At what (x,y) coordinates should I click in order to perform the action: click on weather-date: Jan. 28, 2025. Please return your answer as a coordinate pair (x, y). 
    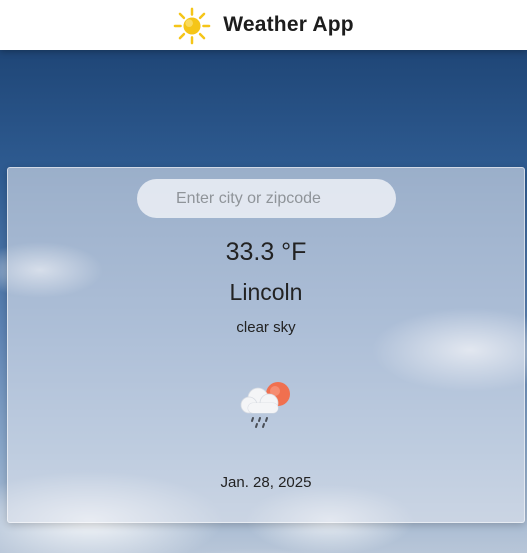
    Looking at the image, I should click on (266, 482).